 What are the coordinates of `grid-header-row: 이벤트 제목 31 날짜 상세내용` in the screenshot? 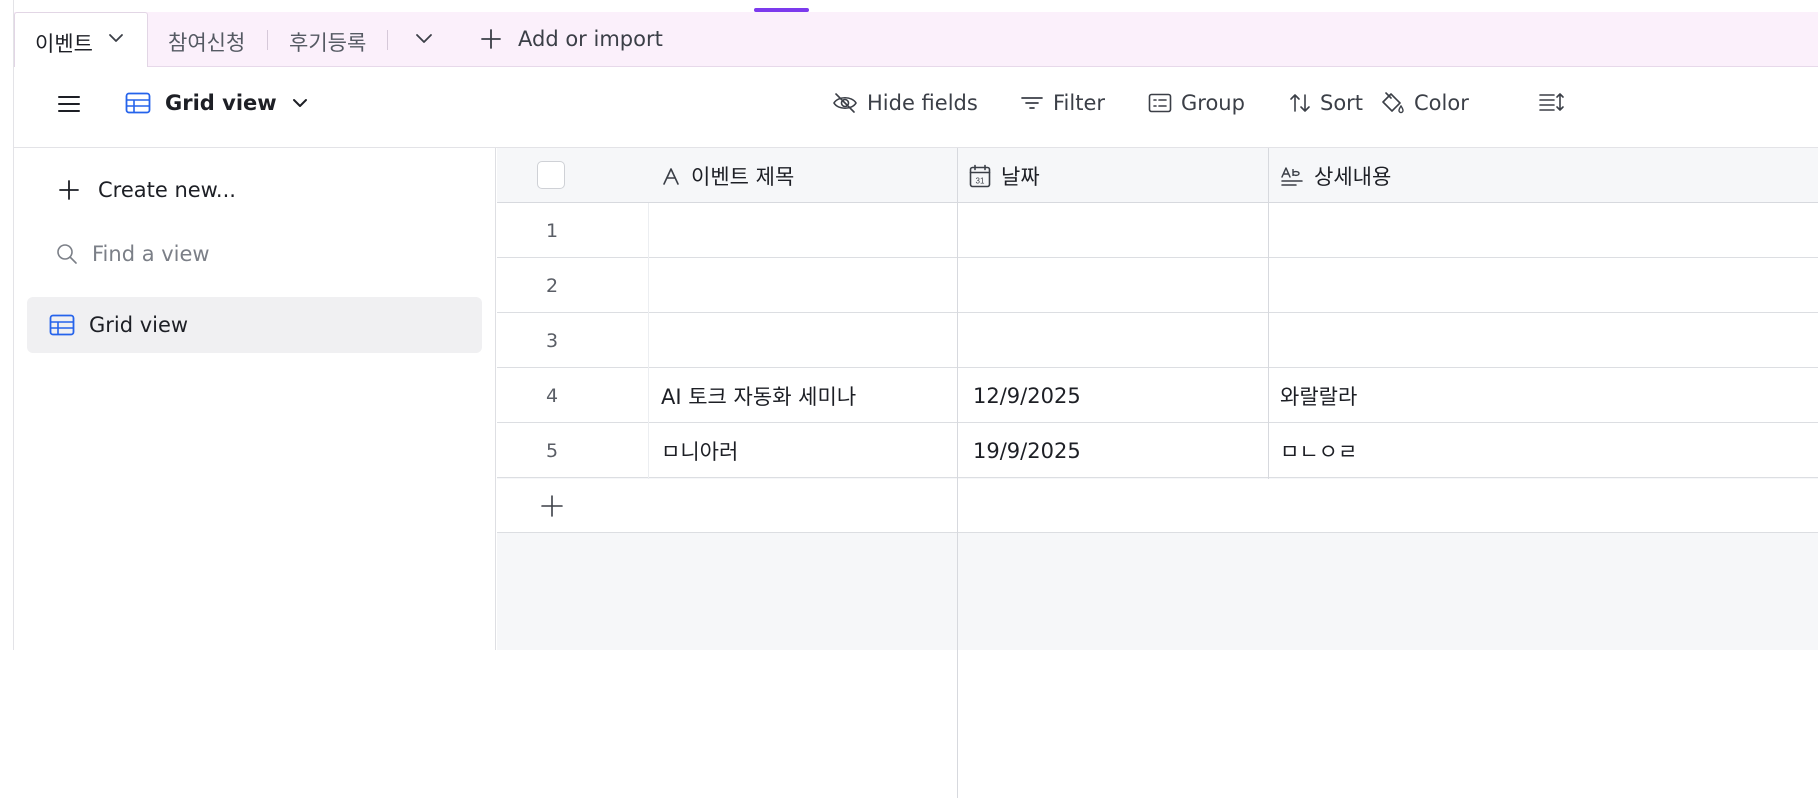 It's located at (1157, 175).